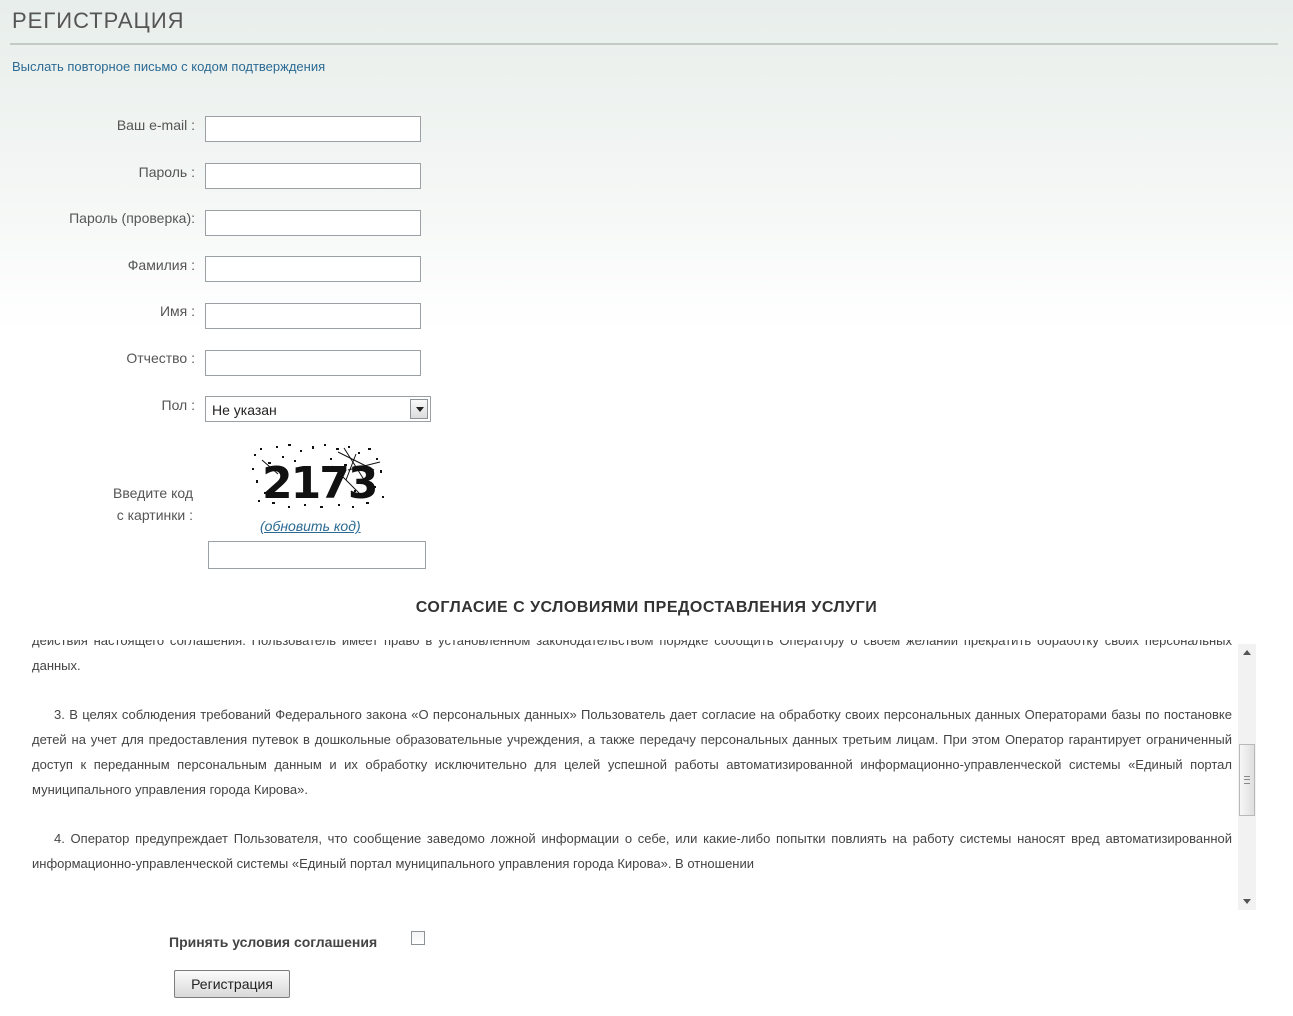 This screenshot has width=1293, height=1016. I want to click on lastname-field, so click(313, 269).